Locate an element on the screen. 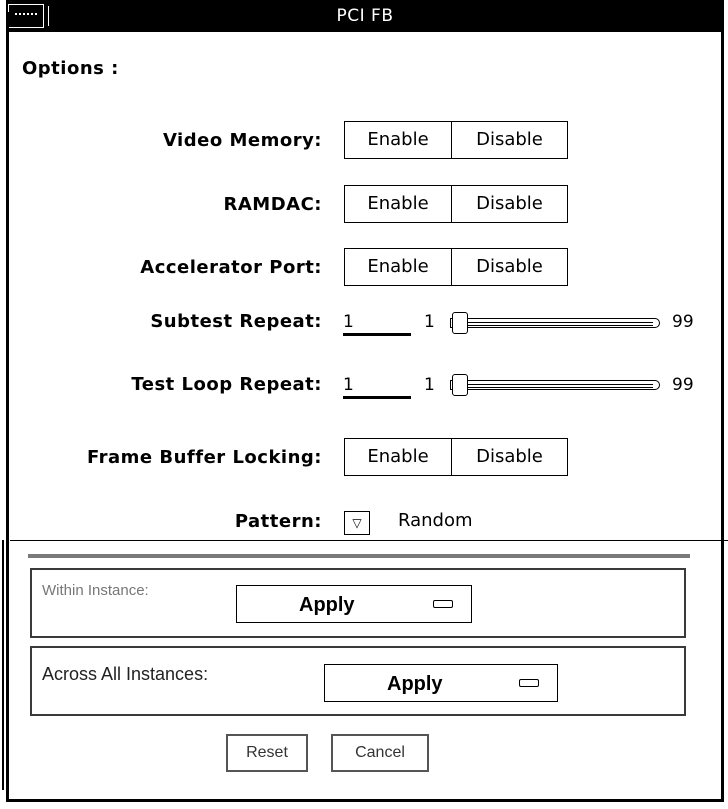 This screenshot has width=728, height=809. test-loop-repeat-min: 1 is located at coordinates (429, 385).